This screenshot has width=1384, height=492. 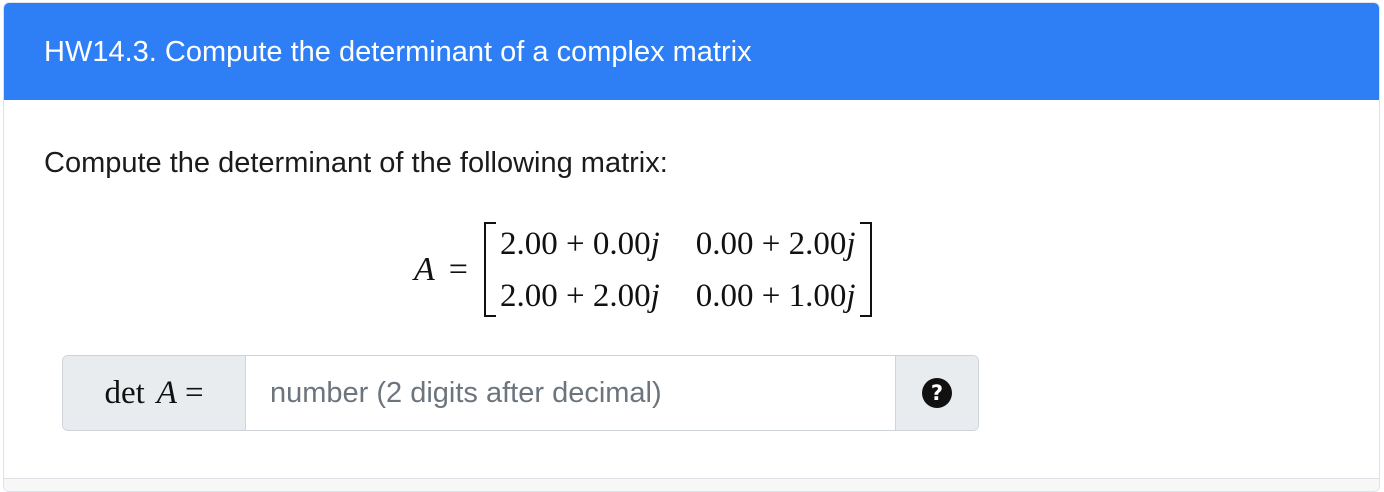 What do you see at coordinates (124, 392) in the screenshot?
I see `det-label: det` at bounding box center [124, 392].